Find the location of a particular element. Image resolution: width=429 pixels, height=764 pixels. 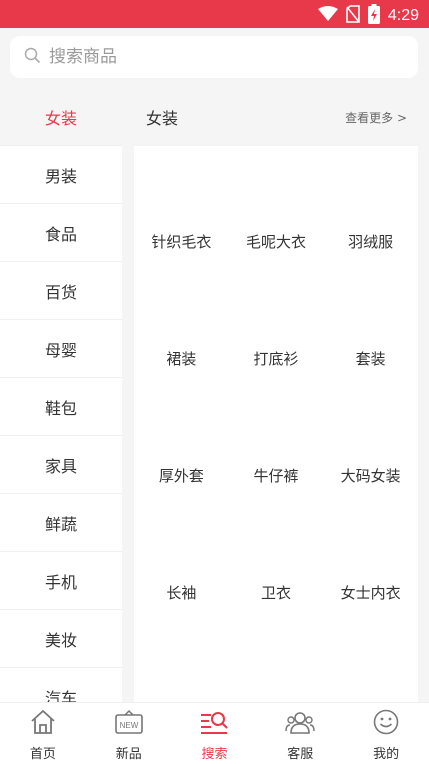

service-icon is located at coordinates (300, 724).